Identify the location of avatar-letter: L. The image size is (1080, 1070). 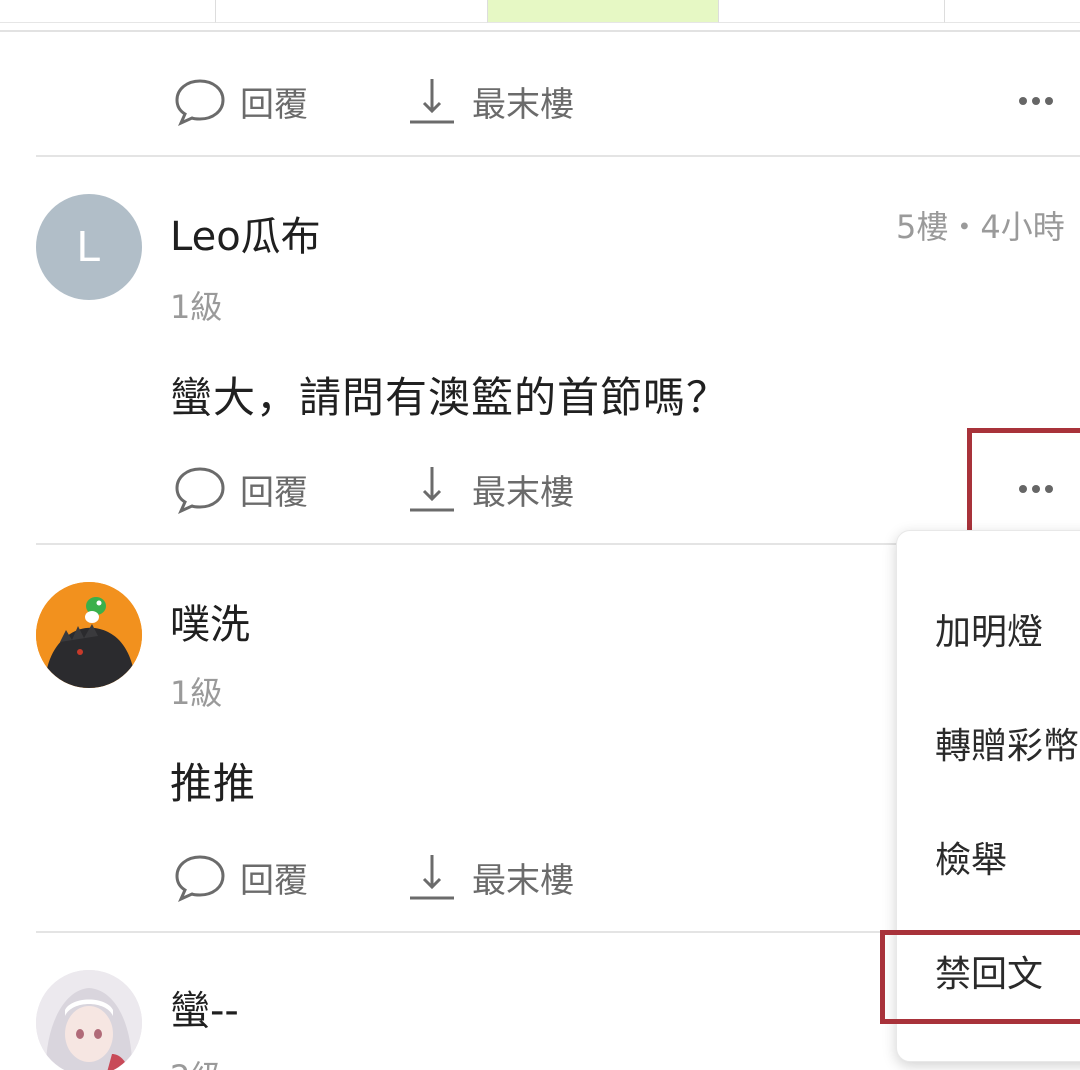
(89, 246).